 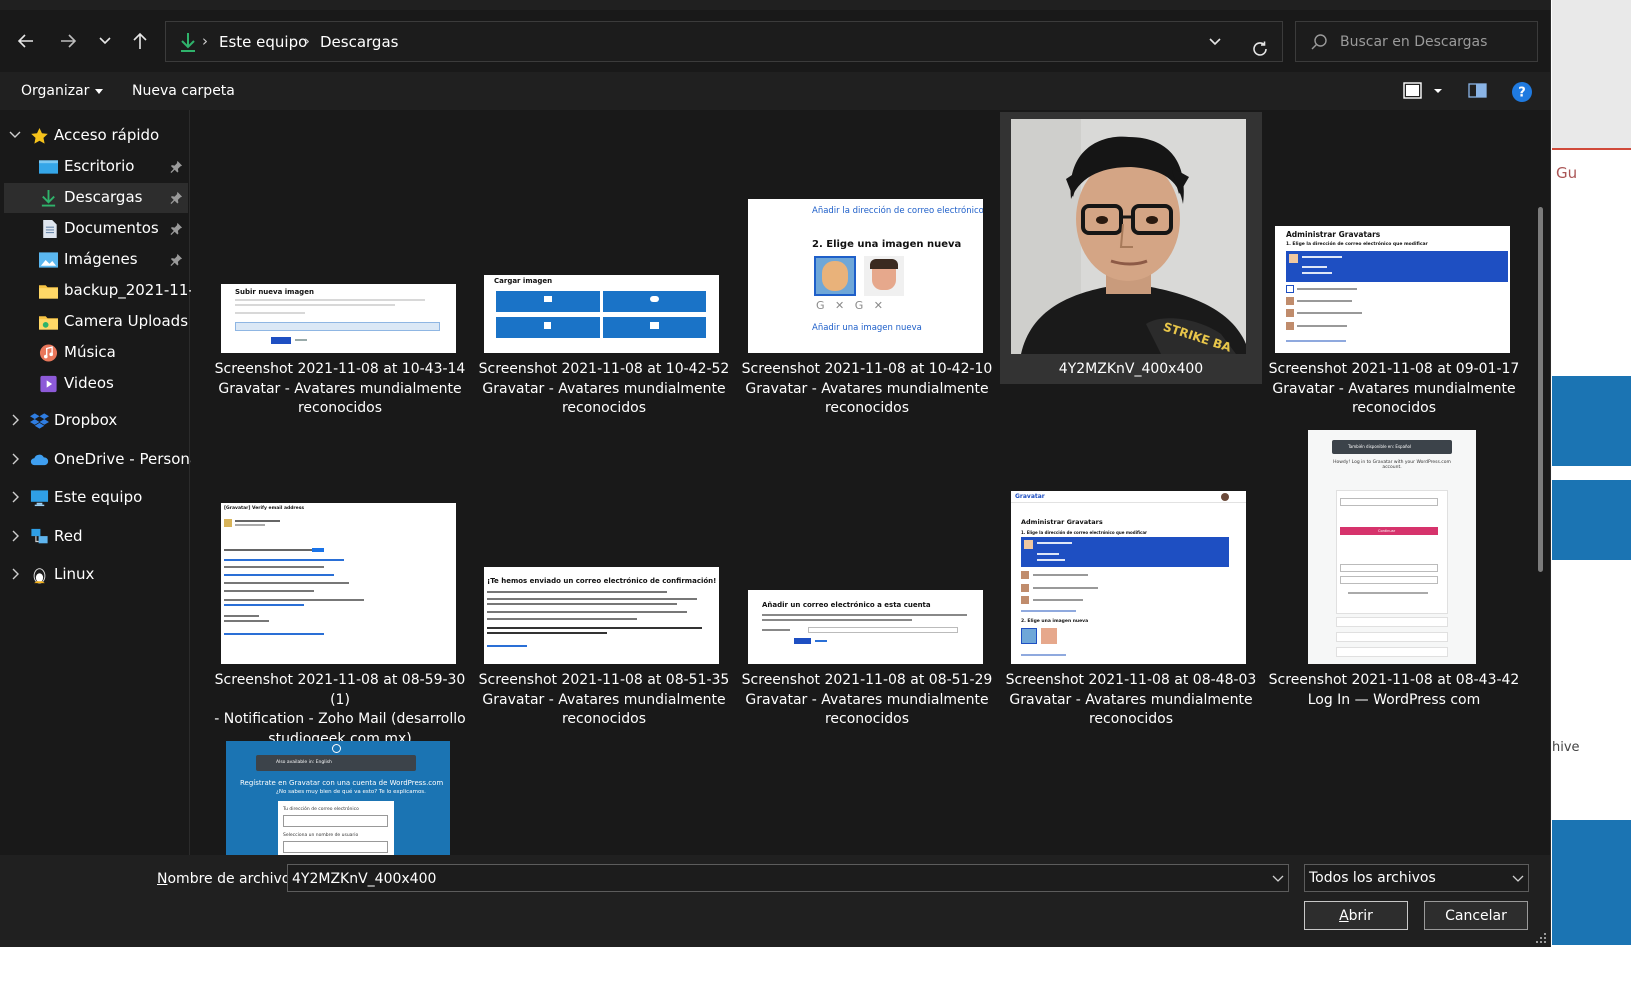 I want to click on file-name: 4Y2MZKnV_400x400, so click(x=1131, y=370).